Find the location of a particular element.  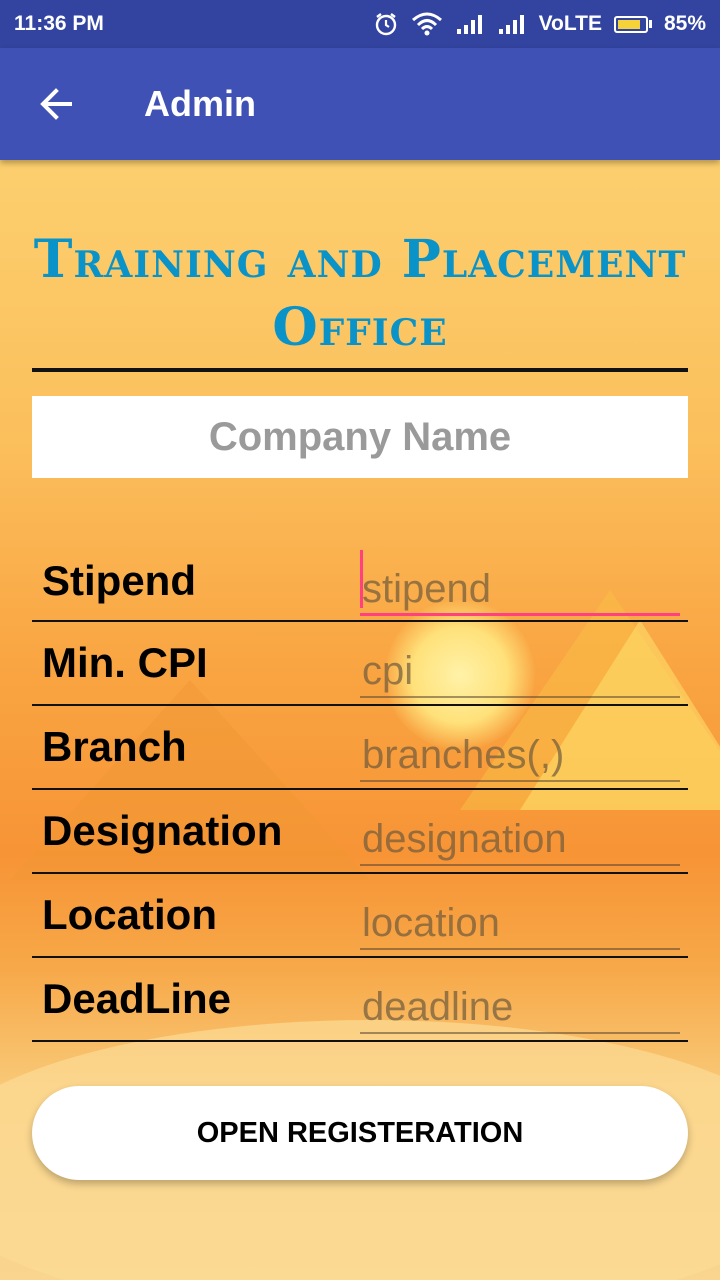

location-row: Location is located at coordinates (360, 916).